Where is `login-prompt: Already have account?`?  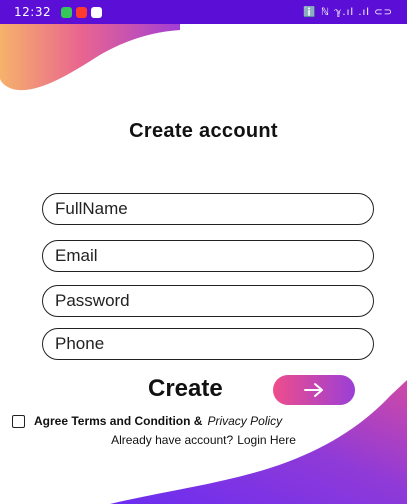 login-prompt: Already have account? is located at coordinates (172, 440).